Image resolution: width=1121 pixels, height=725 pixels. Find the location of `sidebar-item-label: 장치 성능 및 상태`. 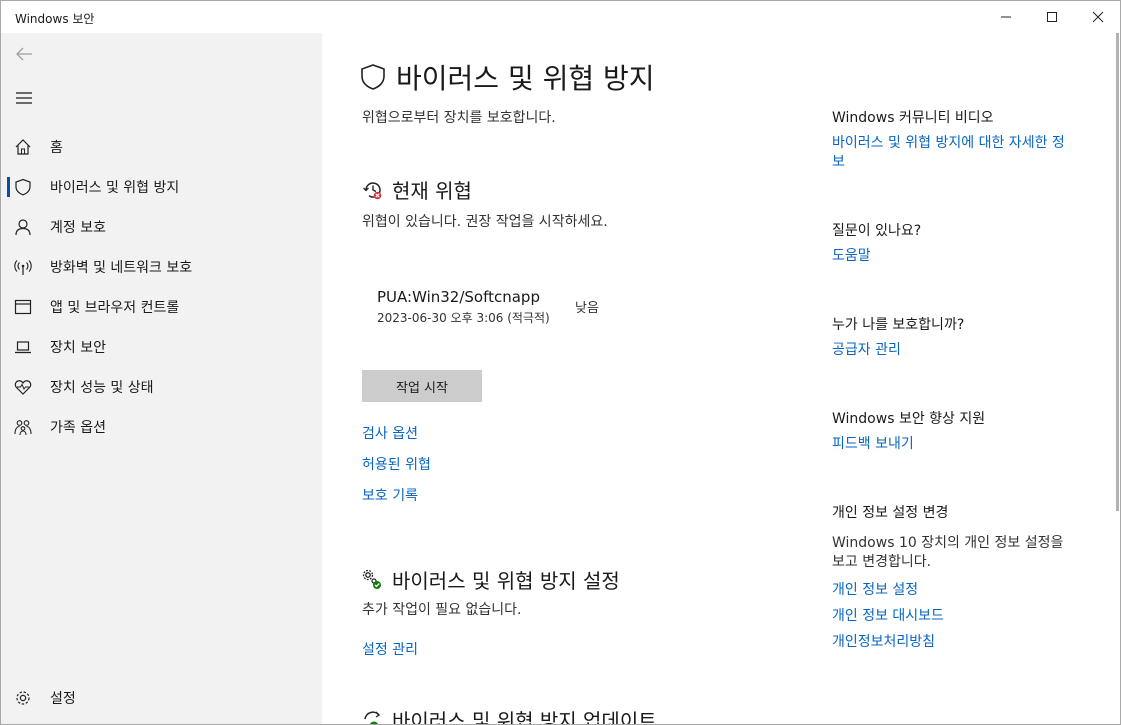

sidebar-item-label: 장치 성능 및 상태 is located at coordinates (102, 388).